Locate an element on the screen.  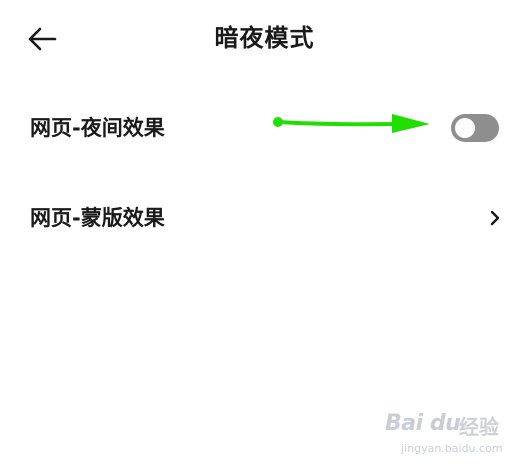
chevron-right-icon is located at coordinates (495, 218).